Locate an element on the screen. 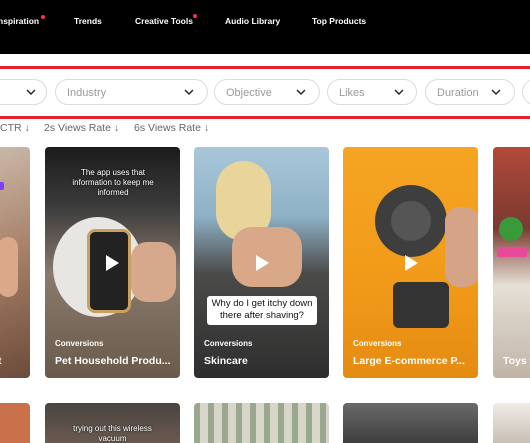 The width and height of the screenshot is (530, 443). card-title: Skincare is located at coordinates (226, 361).